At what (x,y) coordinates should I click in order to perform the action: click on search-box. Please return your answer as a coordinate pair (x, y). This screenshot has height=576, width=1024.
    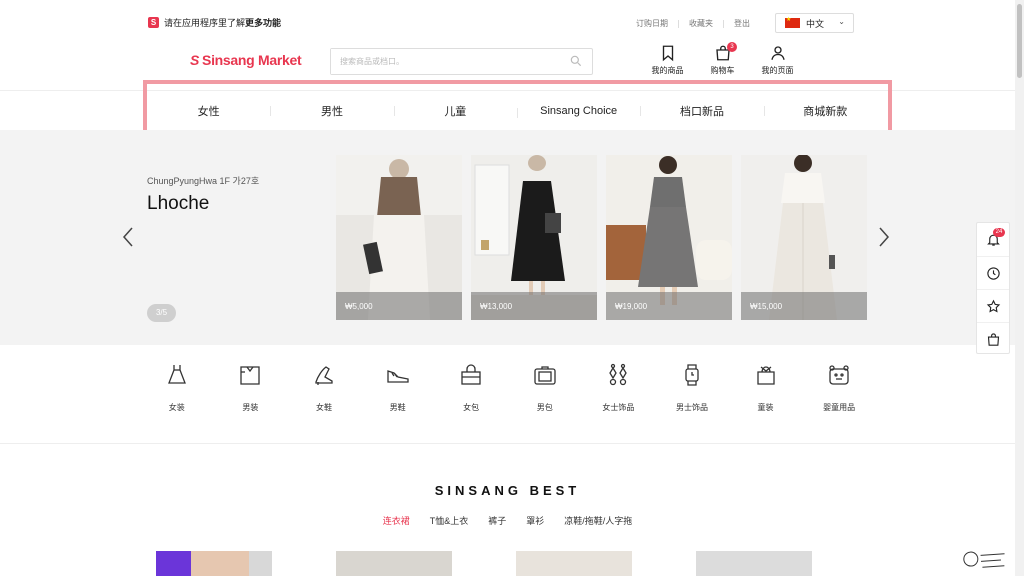
    Looking at the image, I should click on (461, 61).